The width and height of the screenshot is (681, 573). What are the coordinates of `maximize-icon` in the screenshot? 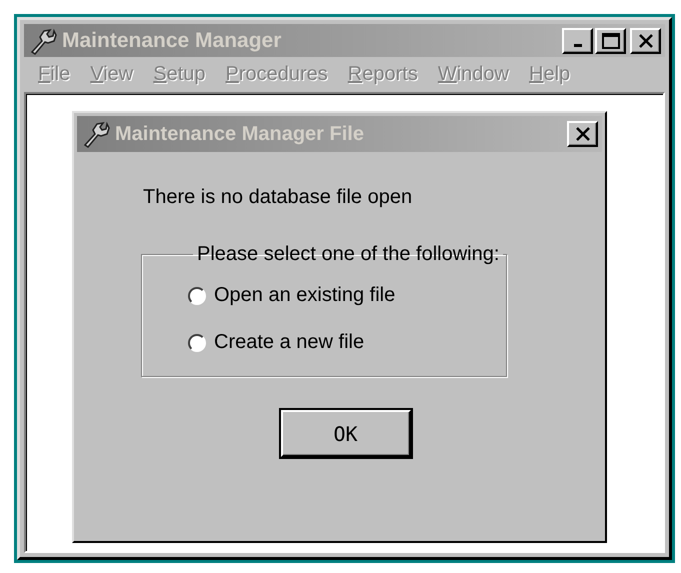 It's located at (611, 40).